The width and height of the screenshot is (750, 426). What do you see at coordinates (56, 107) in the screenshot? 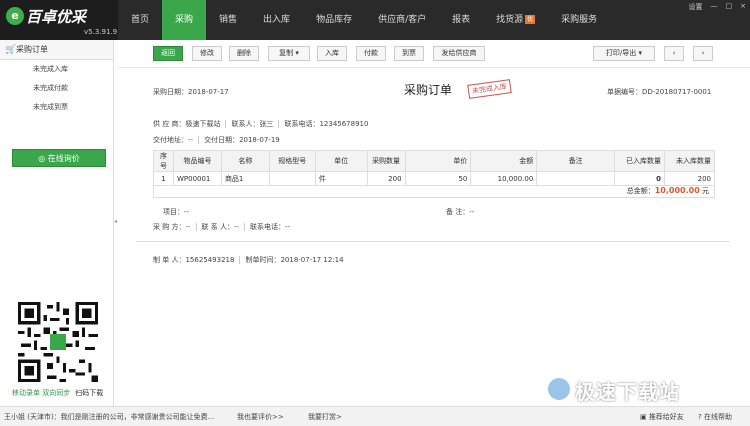
I see `sidebar-item-uninvoiced: 未完成到票` at bounding box center [56, 107].